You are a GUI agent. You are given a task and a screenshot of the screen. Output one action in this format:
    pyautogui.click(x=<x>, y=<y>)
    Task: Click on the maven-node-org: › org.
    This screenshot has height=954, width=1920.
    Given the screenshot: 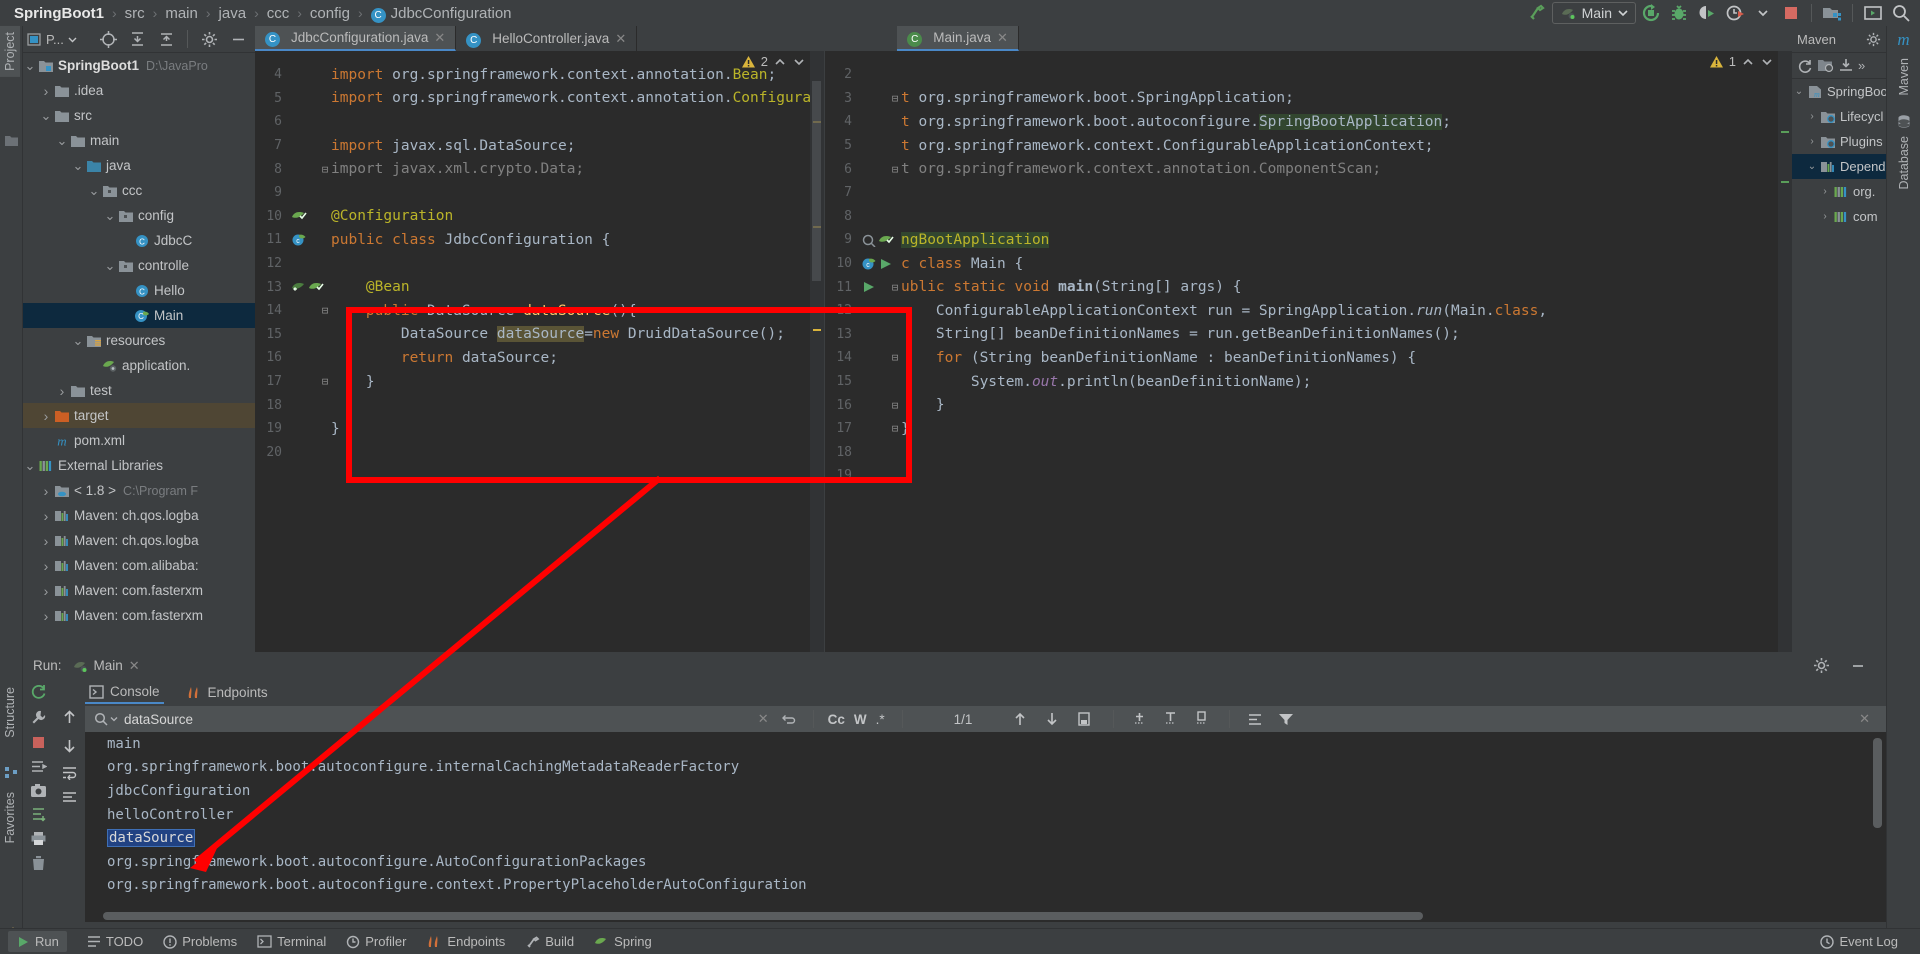 What is the action you would take?
    pyautogui.click(x=1839, y=191)
    